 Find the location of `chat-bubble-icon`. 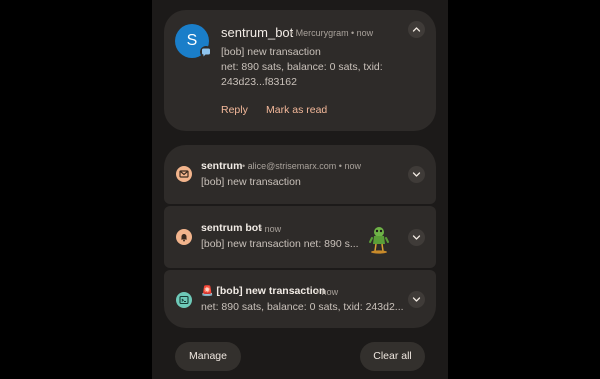

chat-bubble-icon is located at coordinates (206, 52).